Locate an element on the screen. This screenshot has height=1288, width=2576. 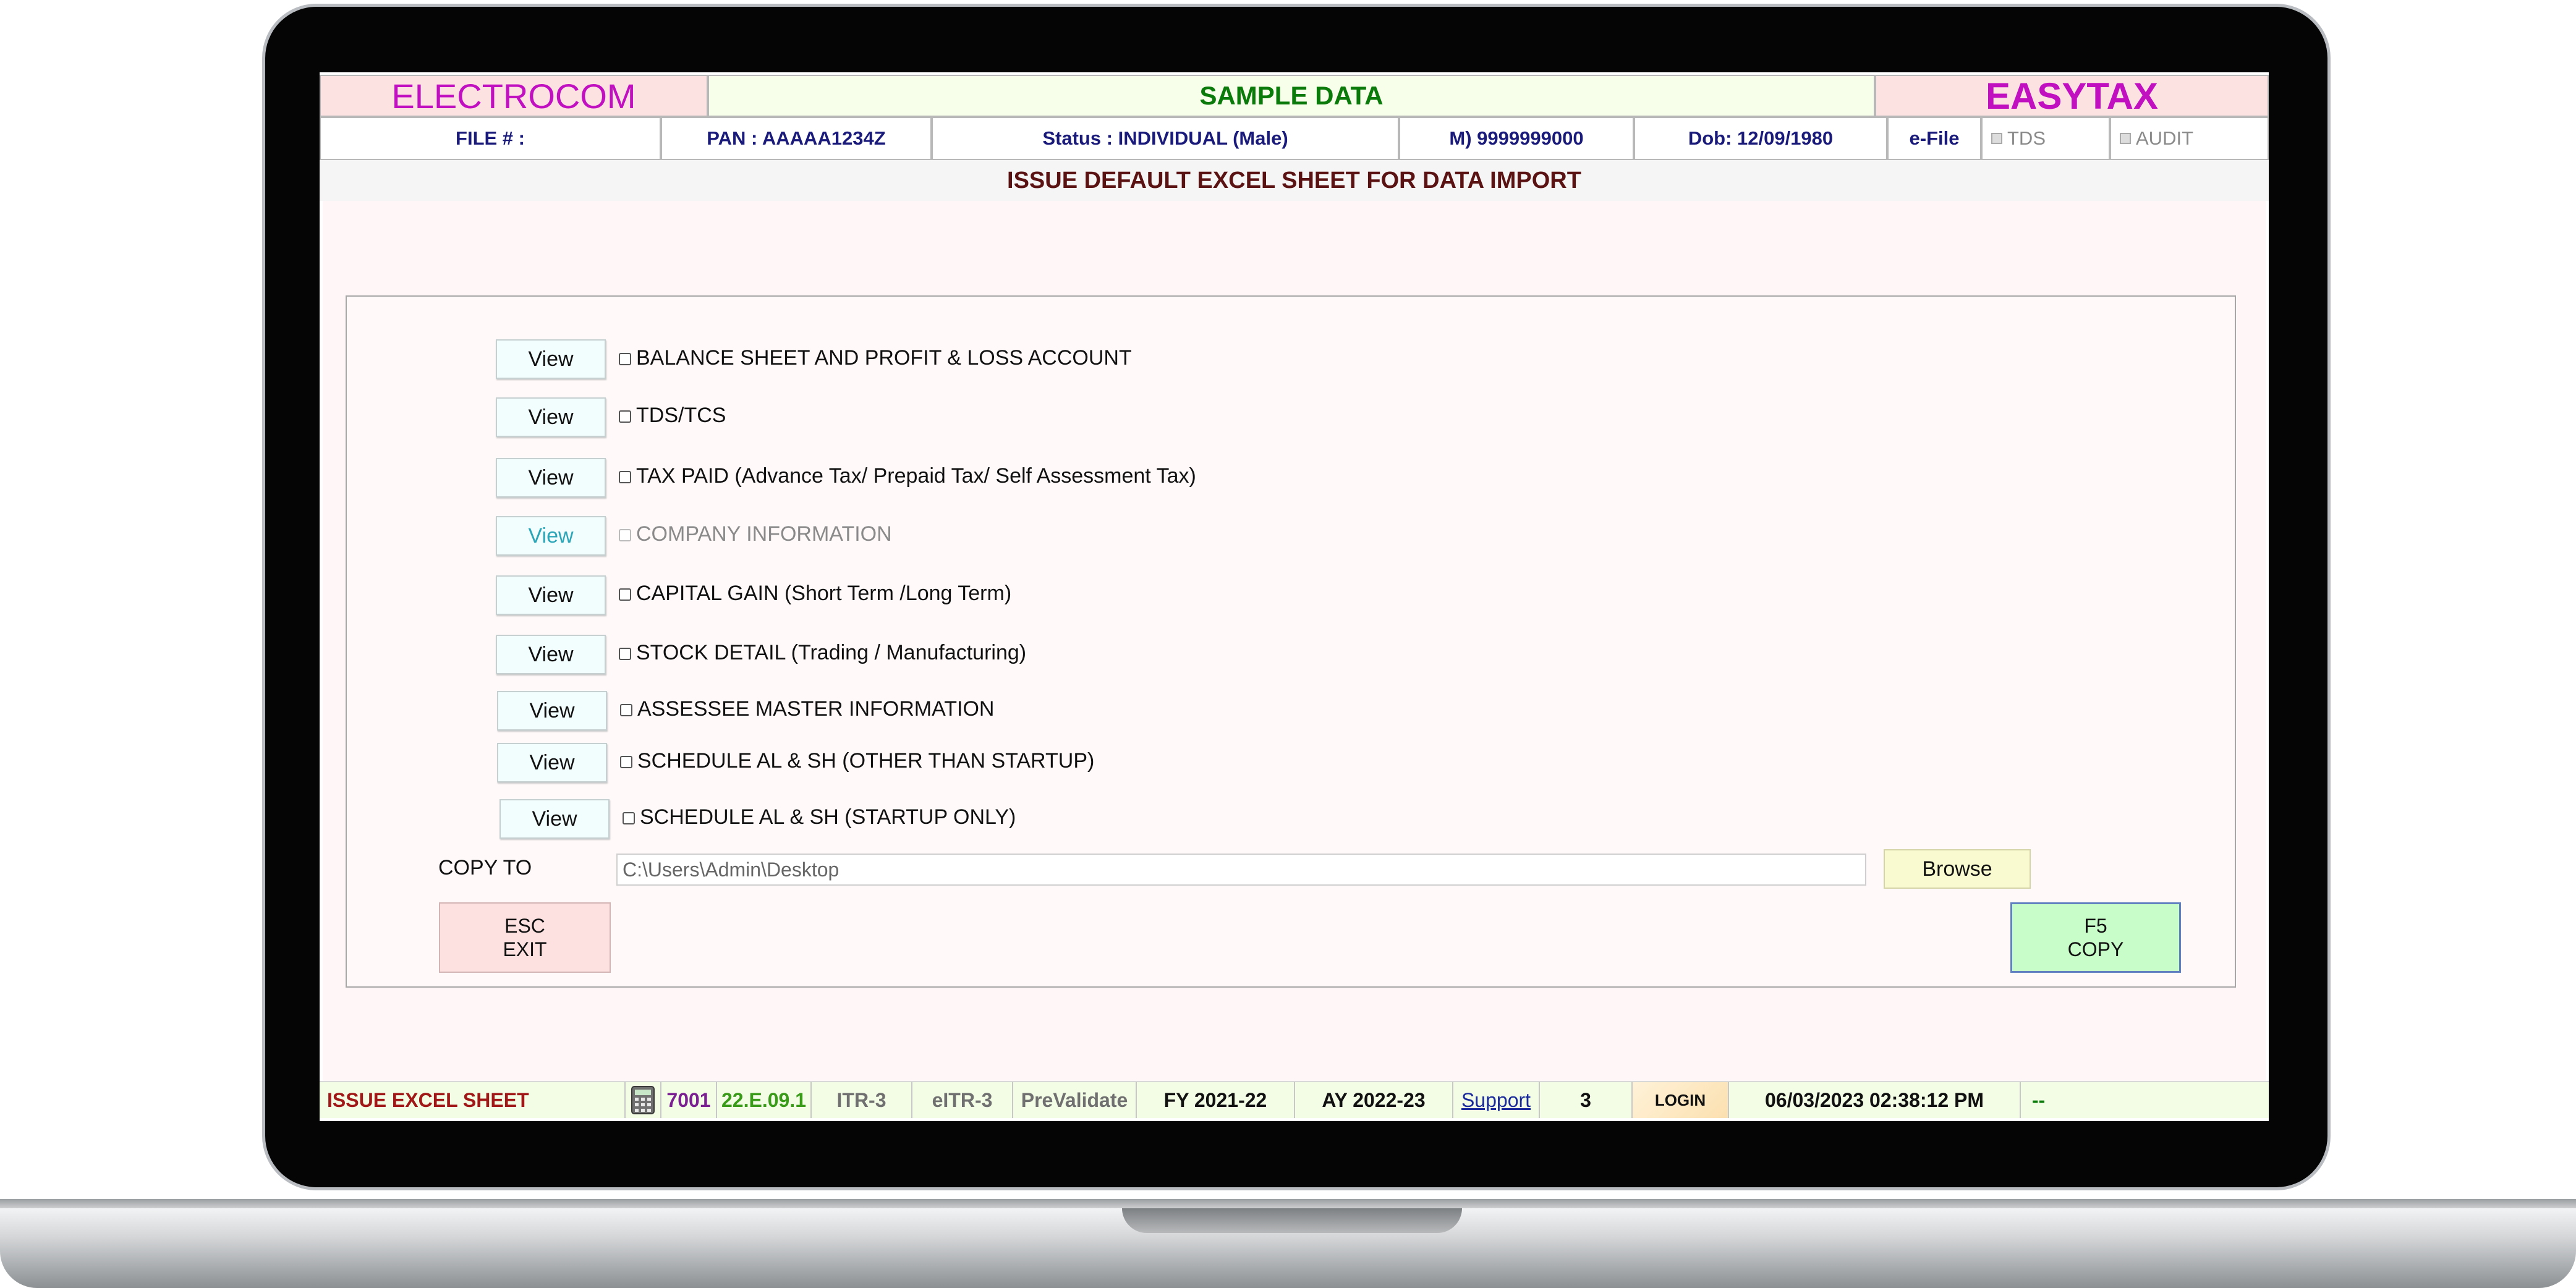
sample-data-banner: SAMPLE DATA is located at coordinates (1291, 96).